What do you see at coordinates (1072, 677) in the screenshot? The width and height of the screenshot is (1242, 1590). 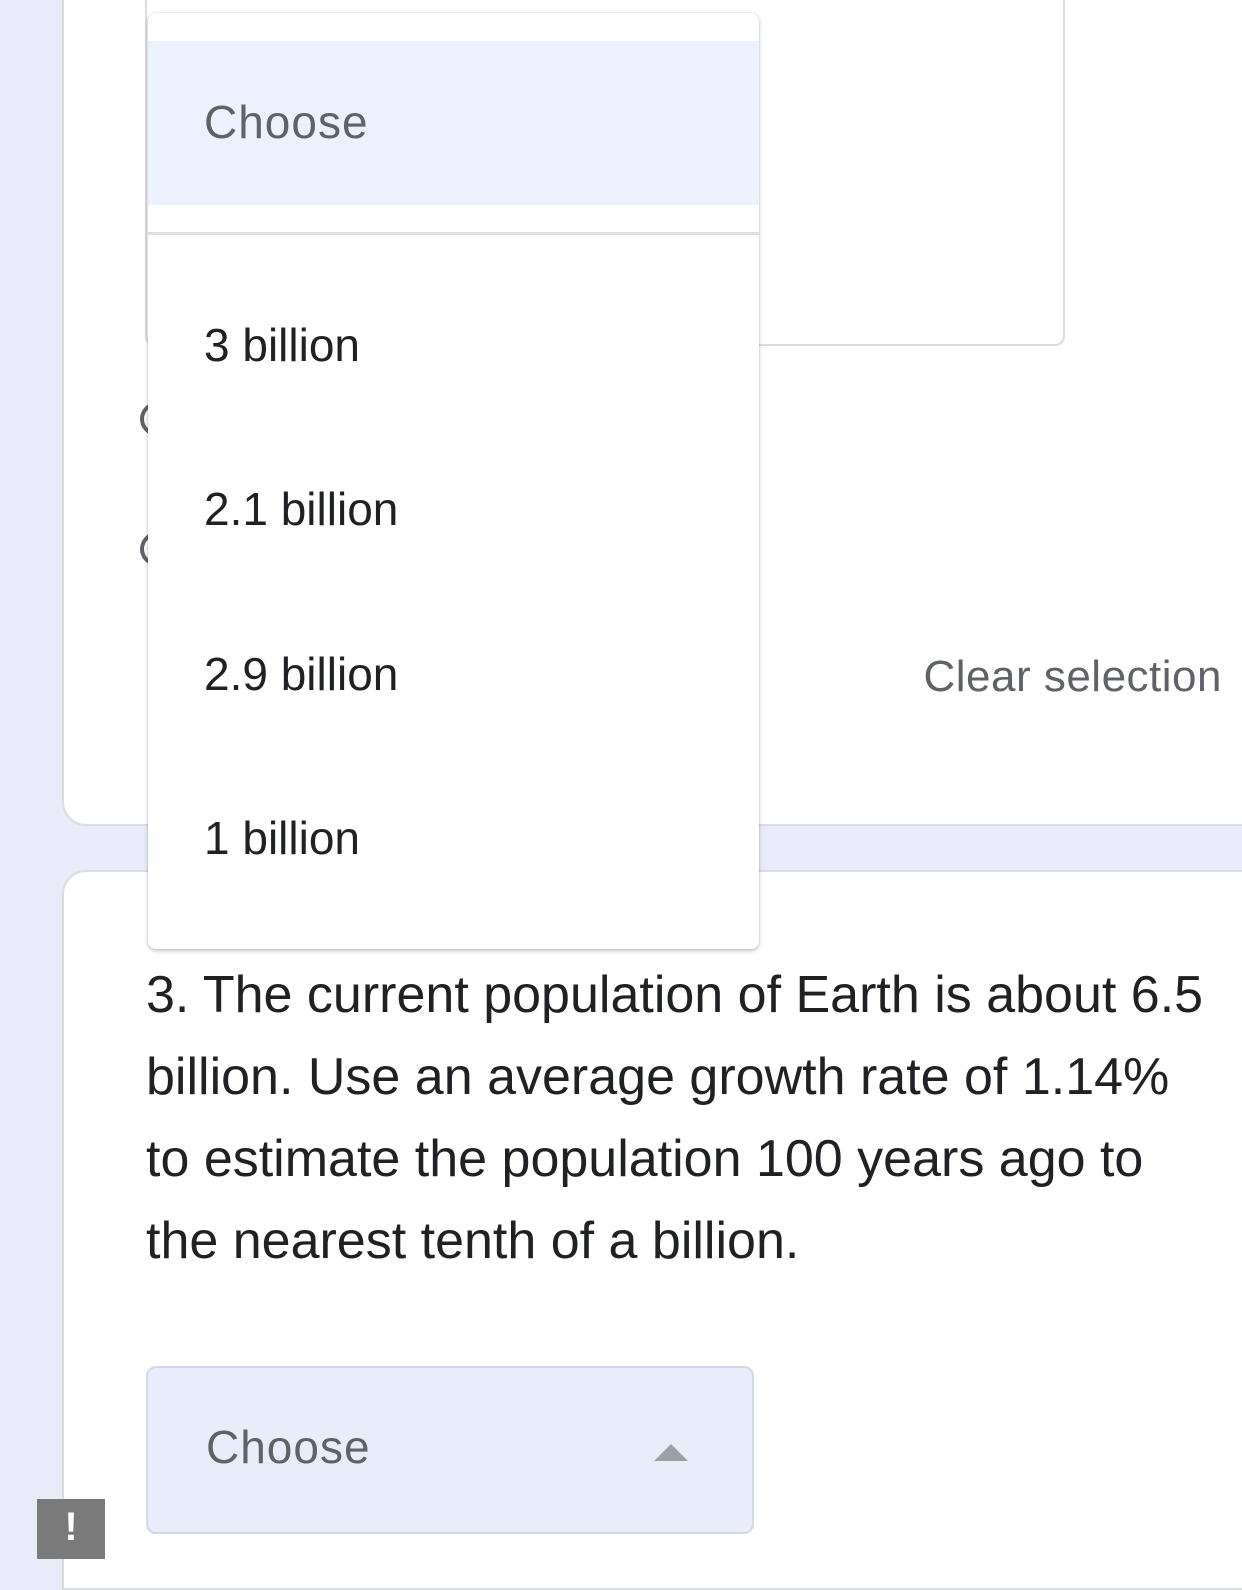 I see `clear-selection-button: Clear selection` at bounding box center [1072, 677].